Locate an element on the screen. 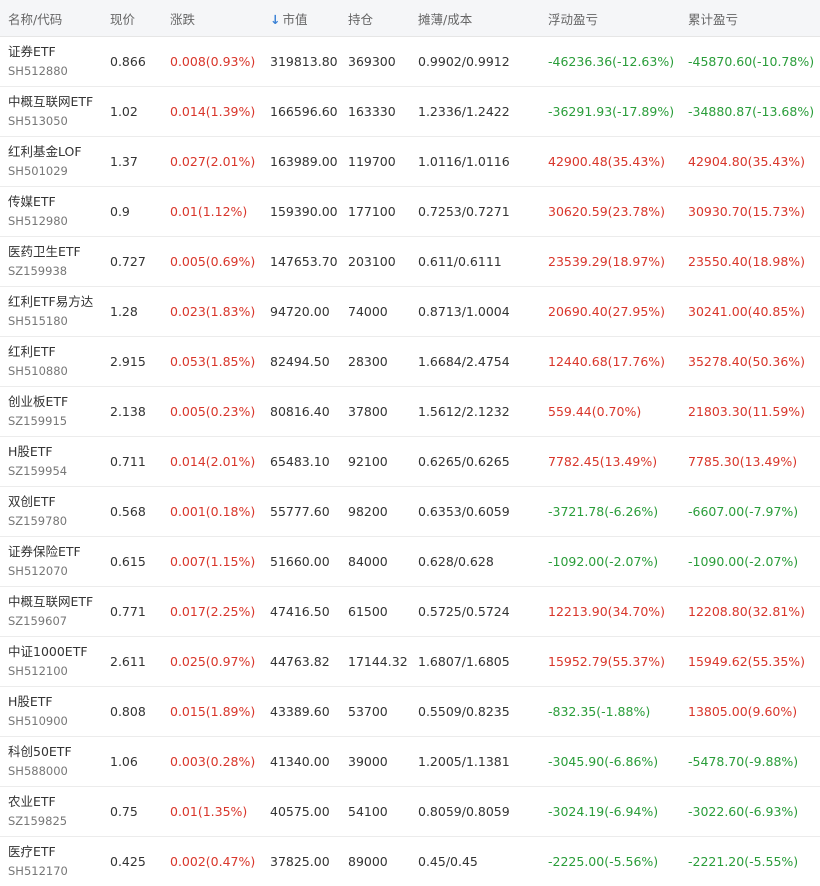 The image size is (820, 886). change-cell: 0.005(0.23%) is located at coordinates (213, 411).